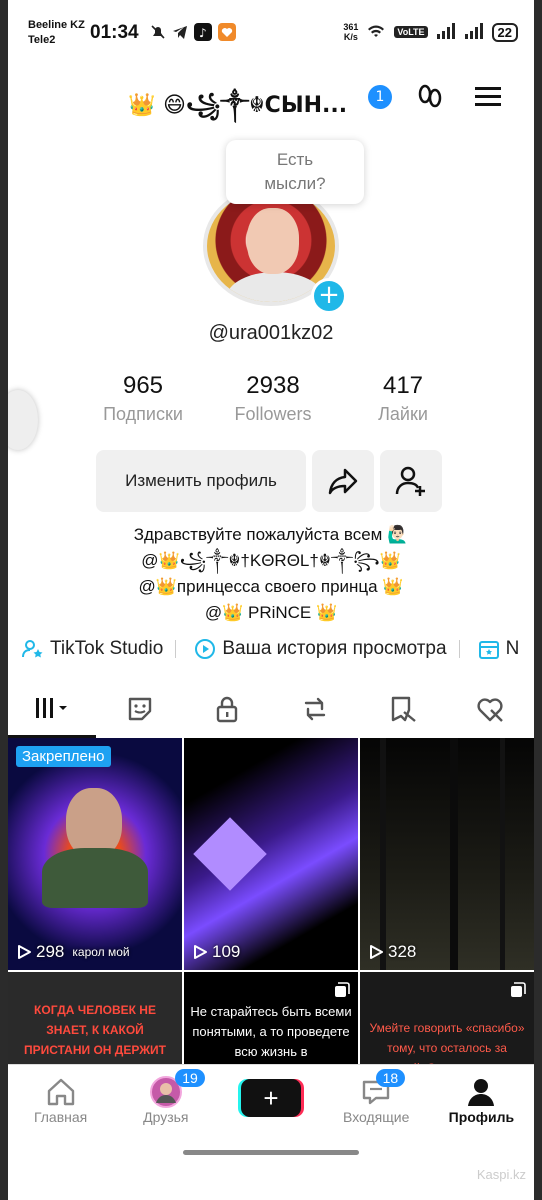  I want to click on tab-liked, so click(490, 709).